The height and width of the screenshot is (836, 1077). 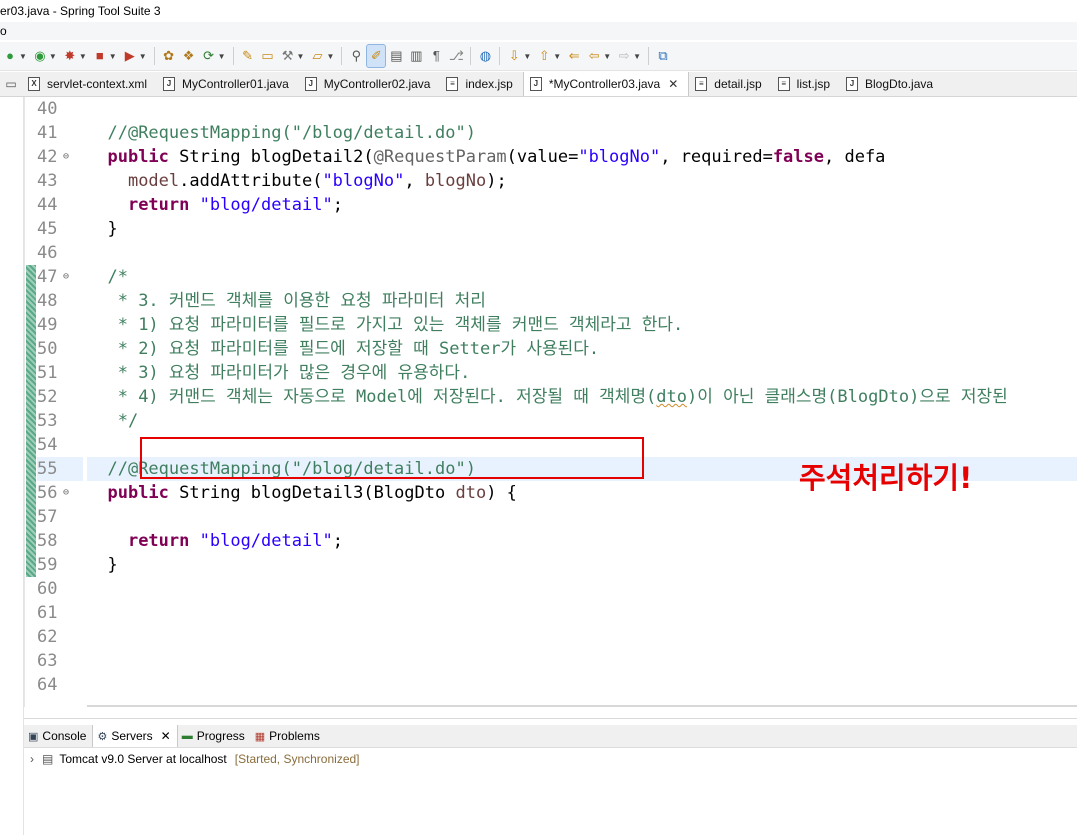 I want to click on tab-blogdto: J BlogDto.java, so click(x=891, y=84).